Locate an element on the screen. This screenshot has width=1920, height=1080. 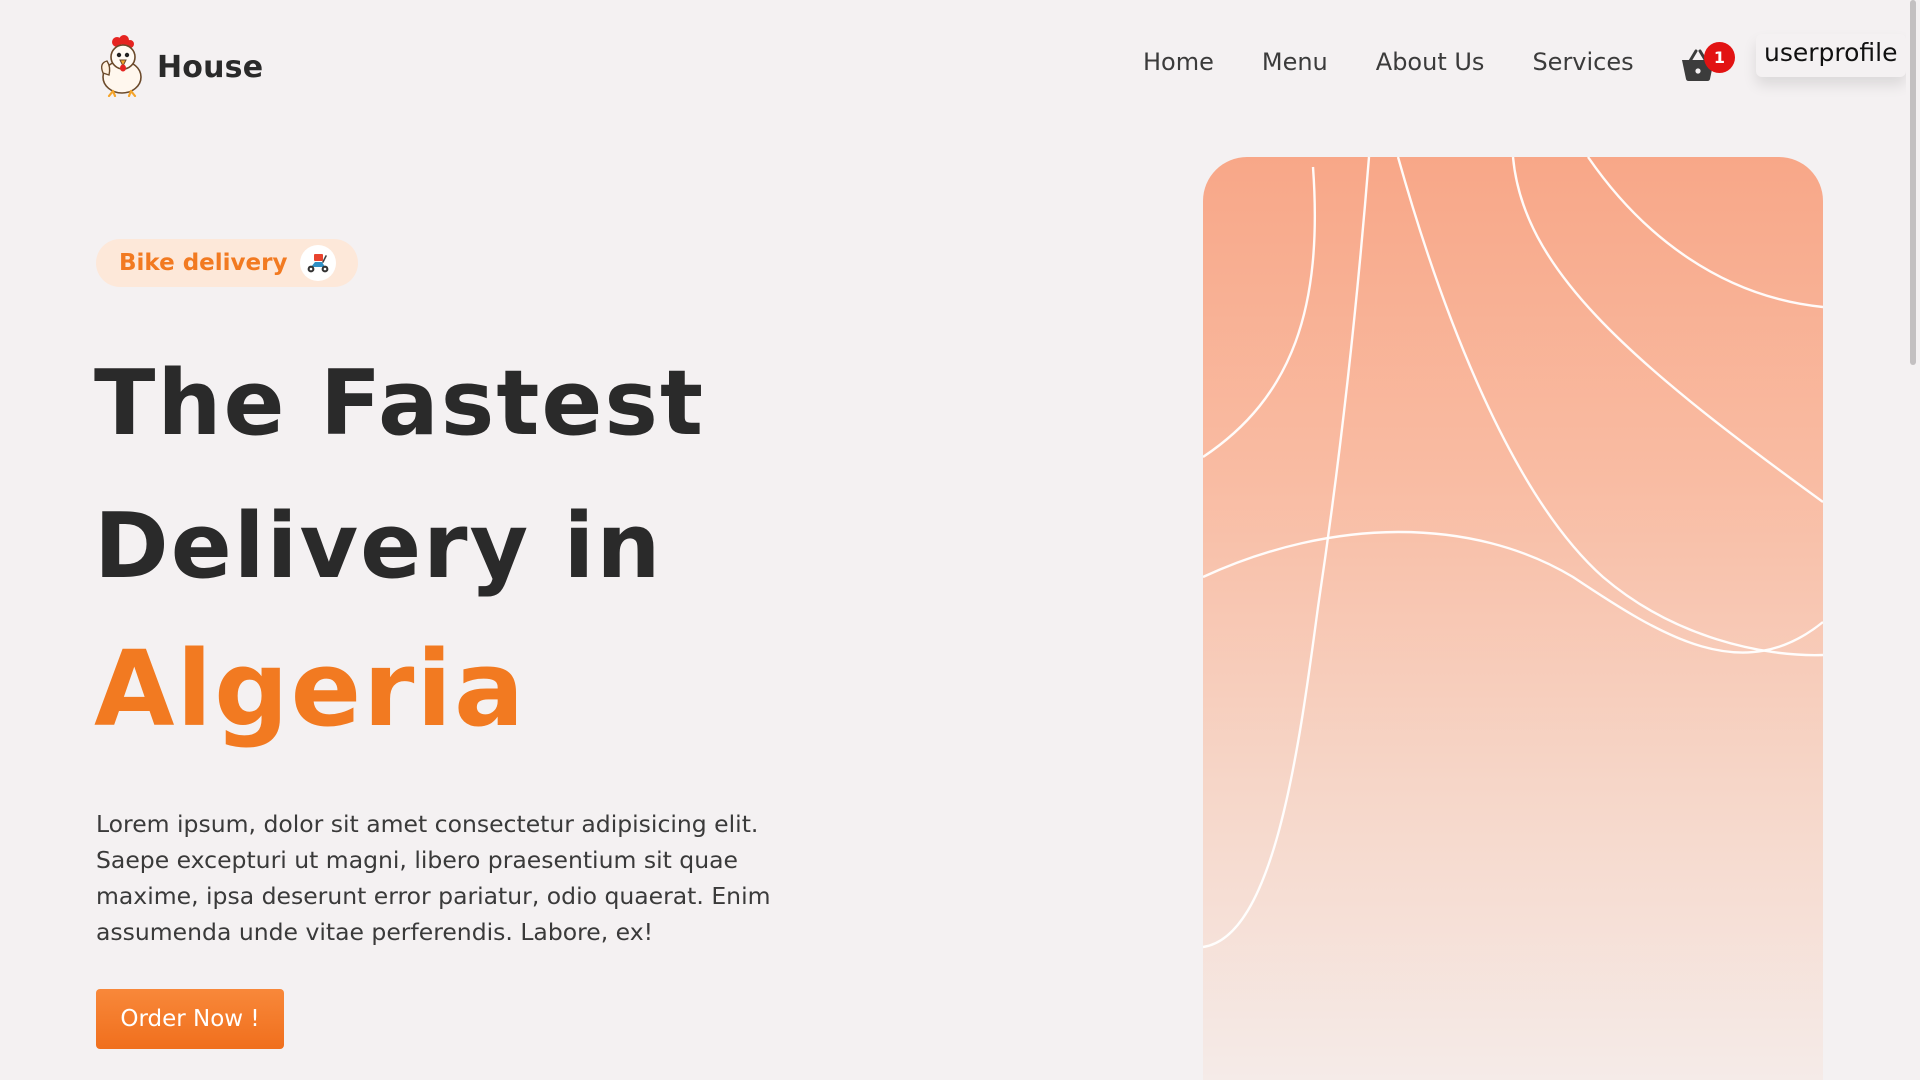
page-scrollbar is located at coordinates (1913, 540).